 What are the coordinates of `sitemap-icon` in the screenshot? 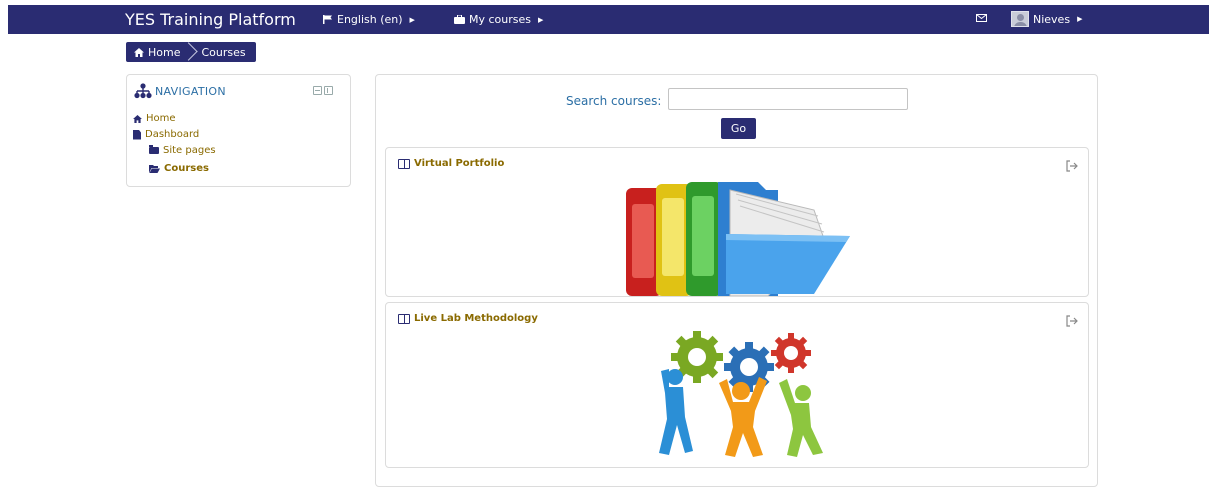 It's located at (143, 91).